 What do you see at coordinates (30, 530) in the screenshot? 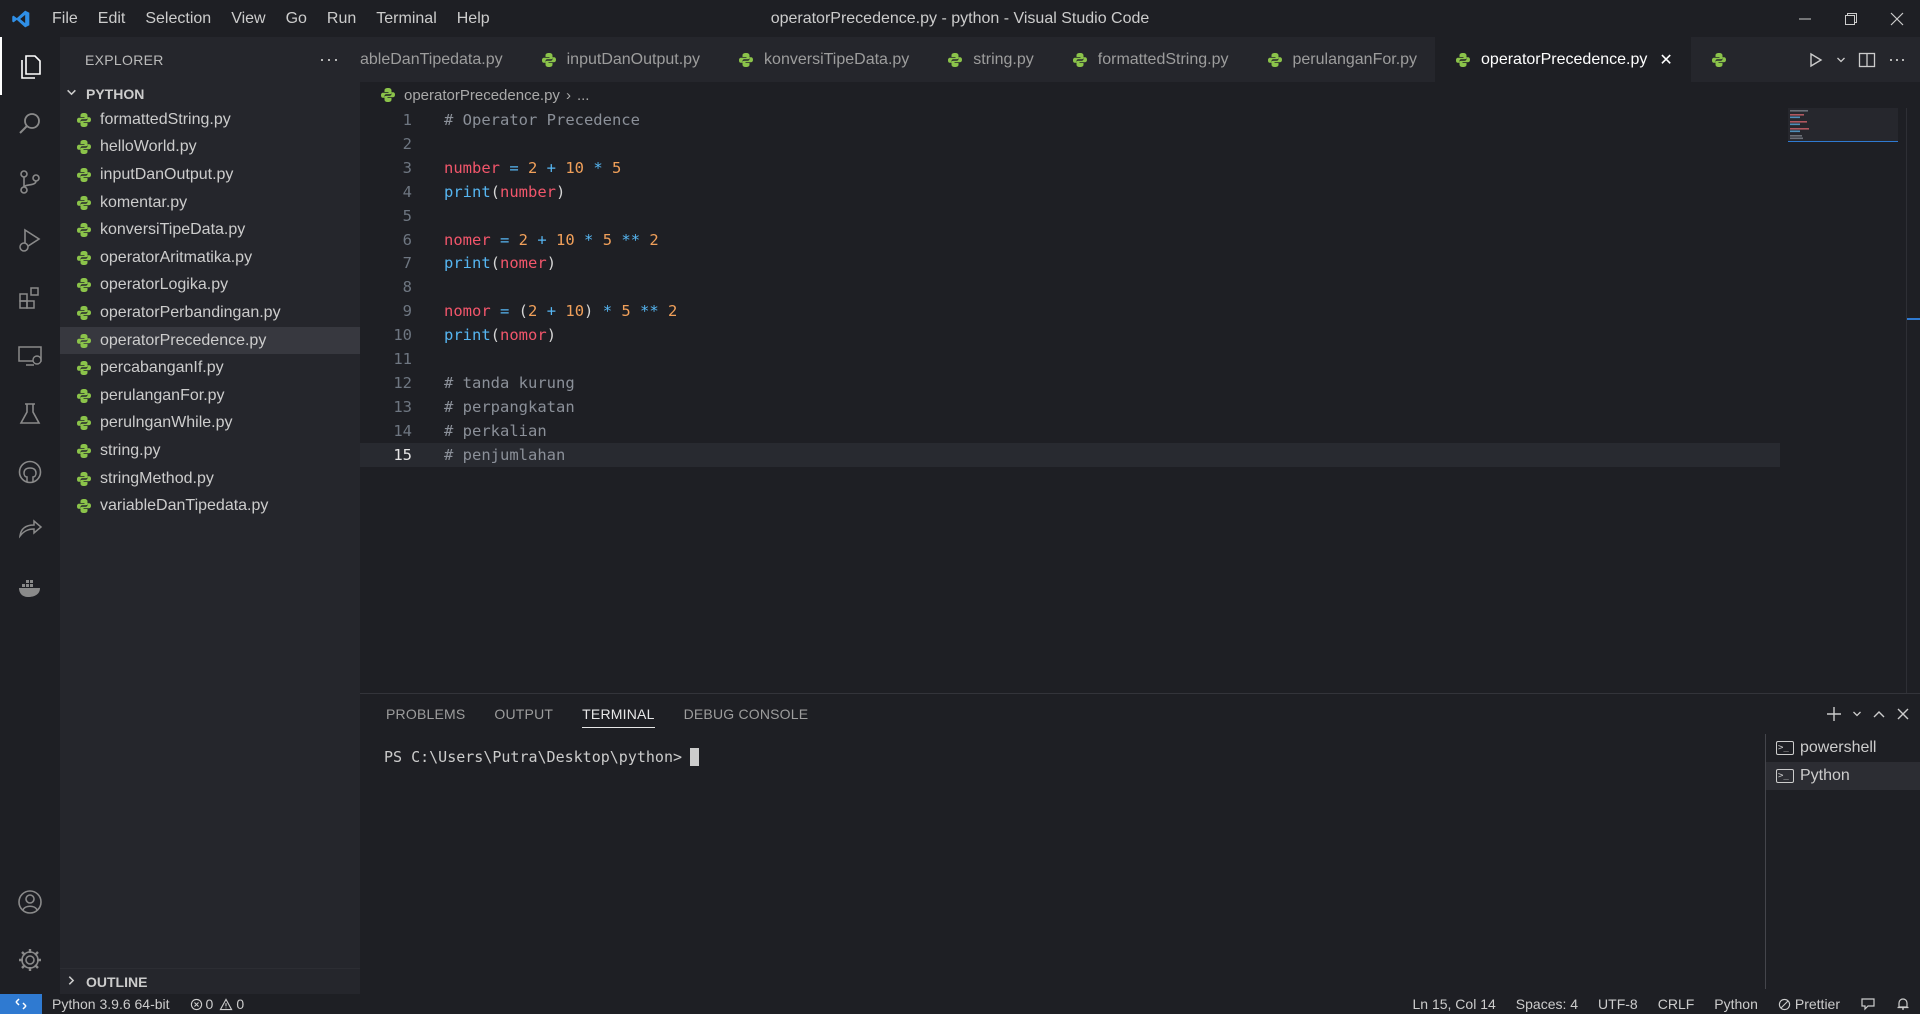
I see `live-share-button` at bounding box center [30, 530].